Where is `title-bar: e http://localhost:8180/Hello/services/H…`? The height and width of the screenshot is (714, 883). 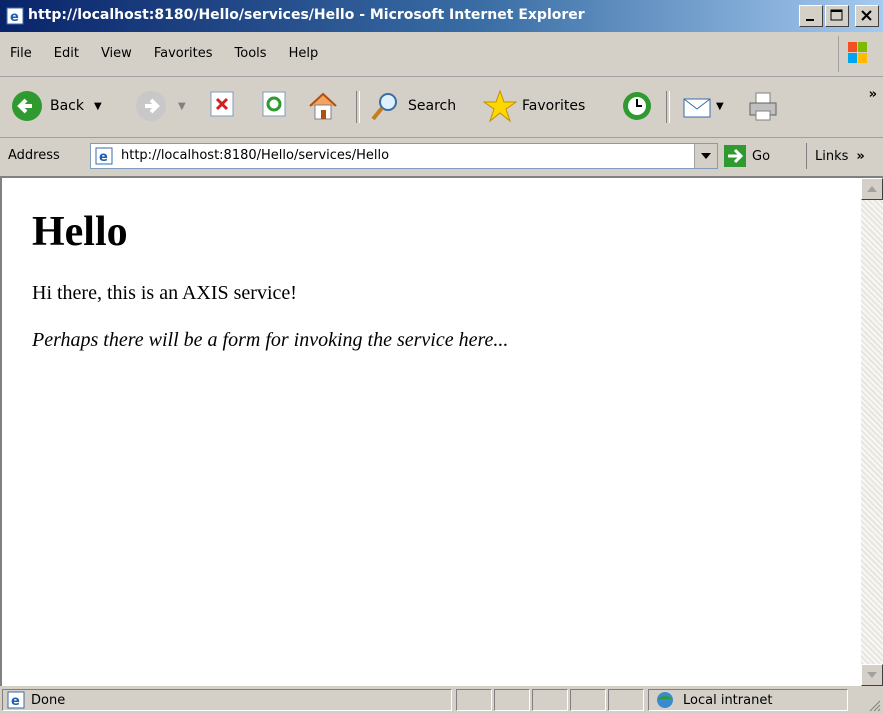
title-bar: e http://localhost:8180/Hello/services/H… is located at coordinates (441, 16).